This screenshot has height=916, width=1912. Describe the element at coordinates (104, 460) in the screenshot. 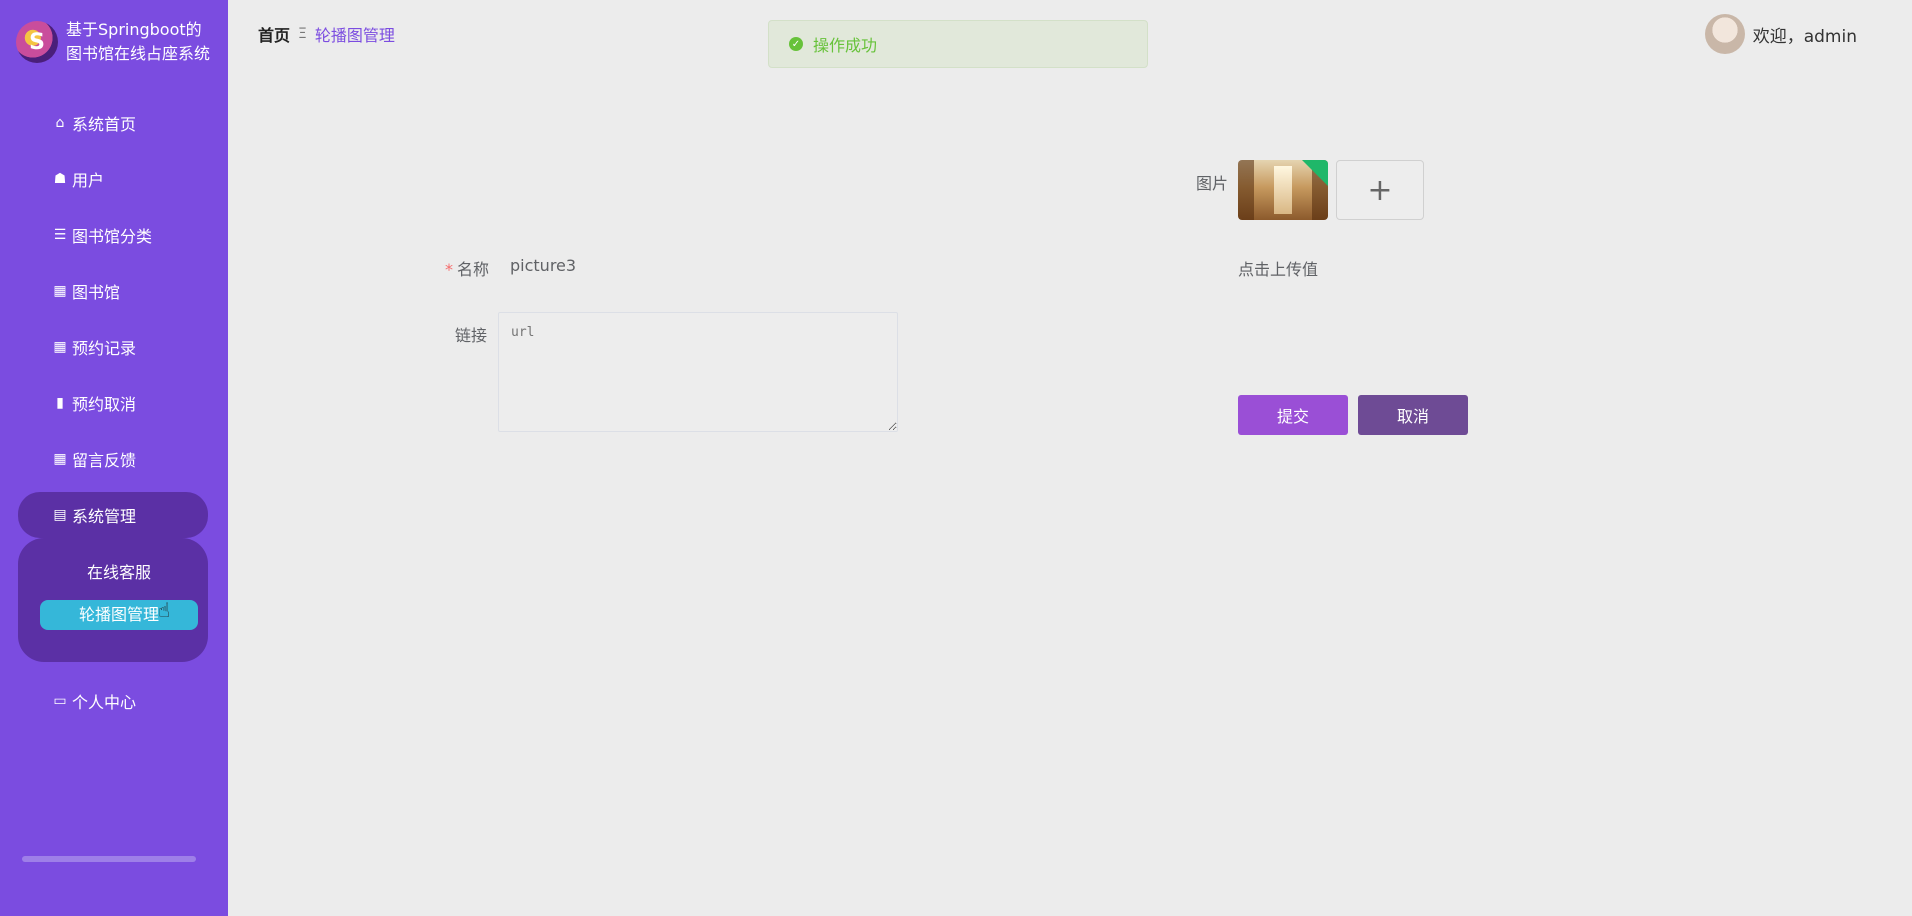

I see `sidebar-item-label: 留言反馈` at that location.